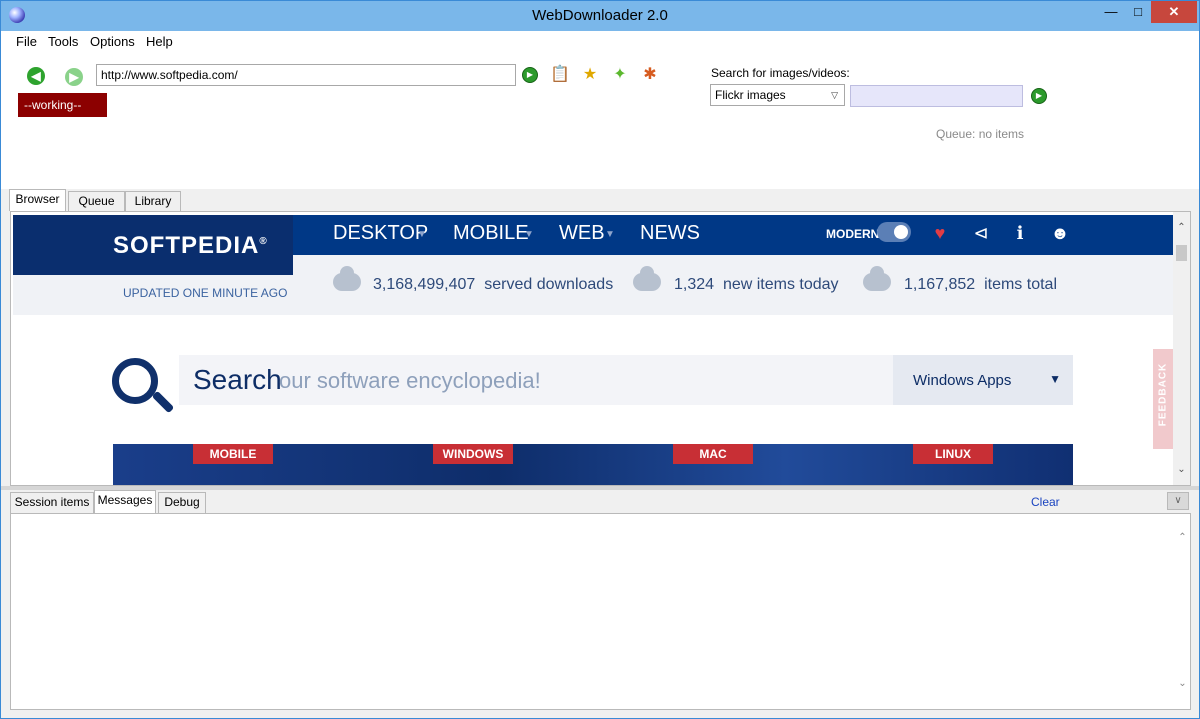  I want to click on collapse-button: ∨, so click(1178, 501).